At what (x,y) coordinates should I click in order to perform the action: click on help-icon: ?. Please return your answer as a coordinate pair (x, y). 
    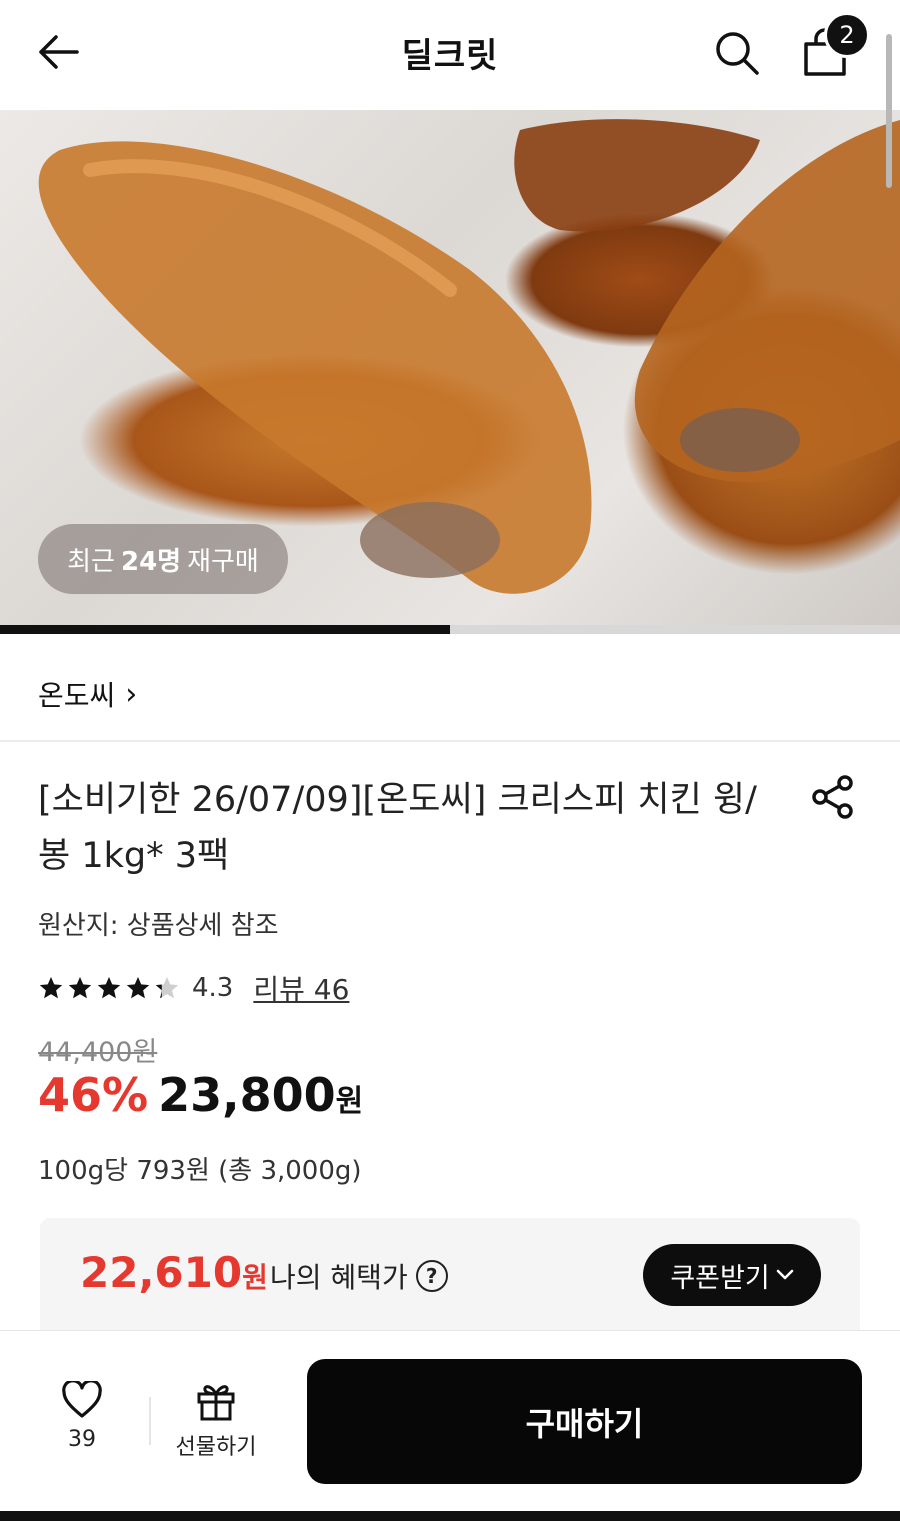
    Looking at the image, I should click on (431, 1276).